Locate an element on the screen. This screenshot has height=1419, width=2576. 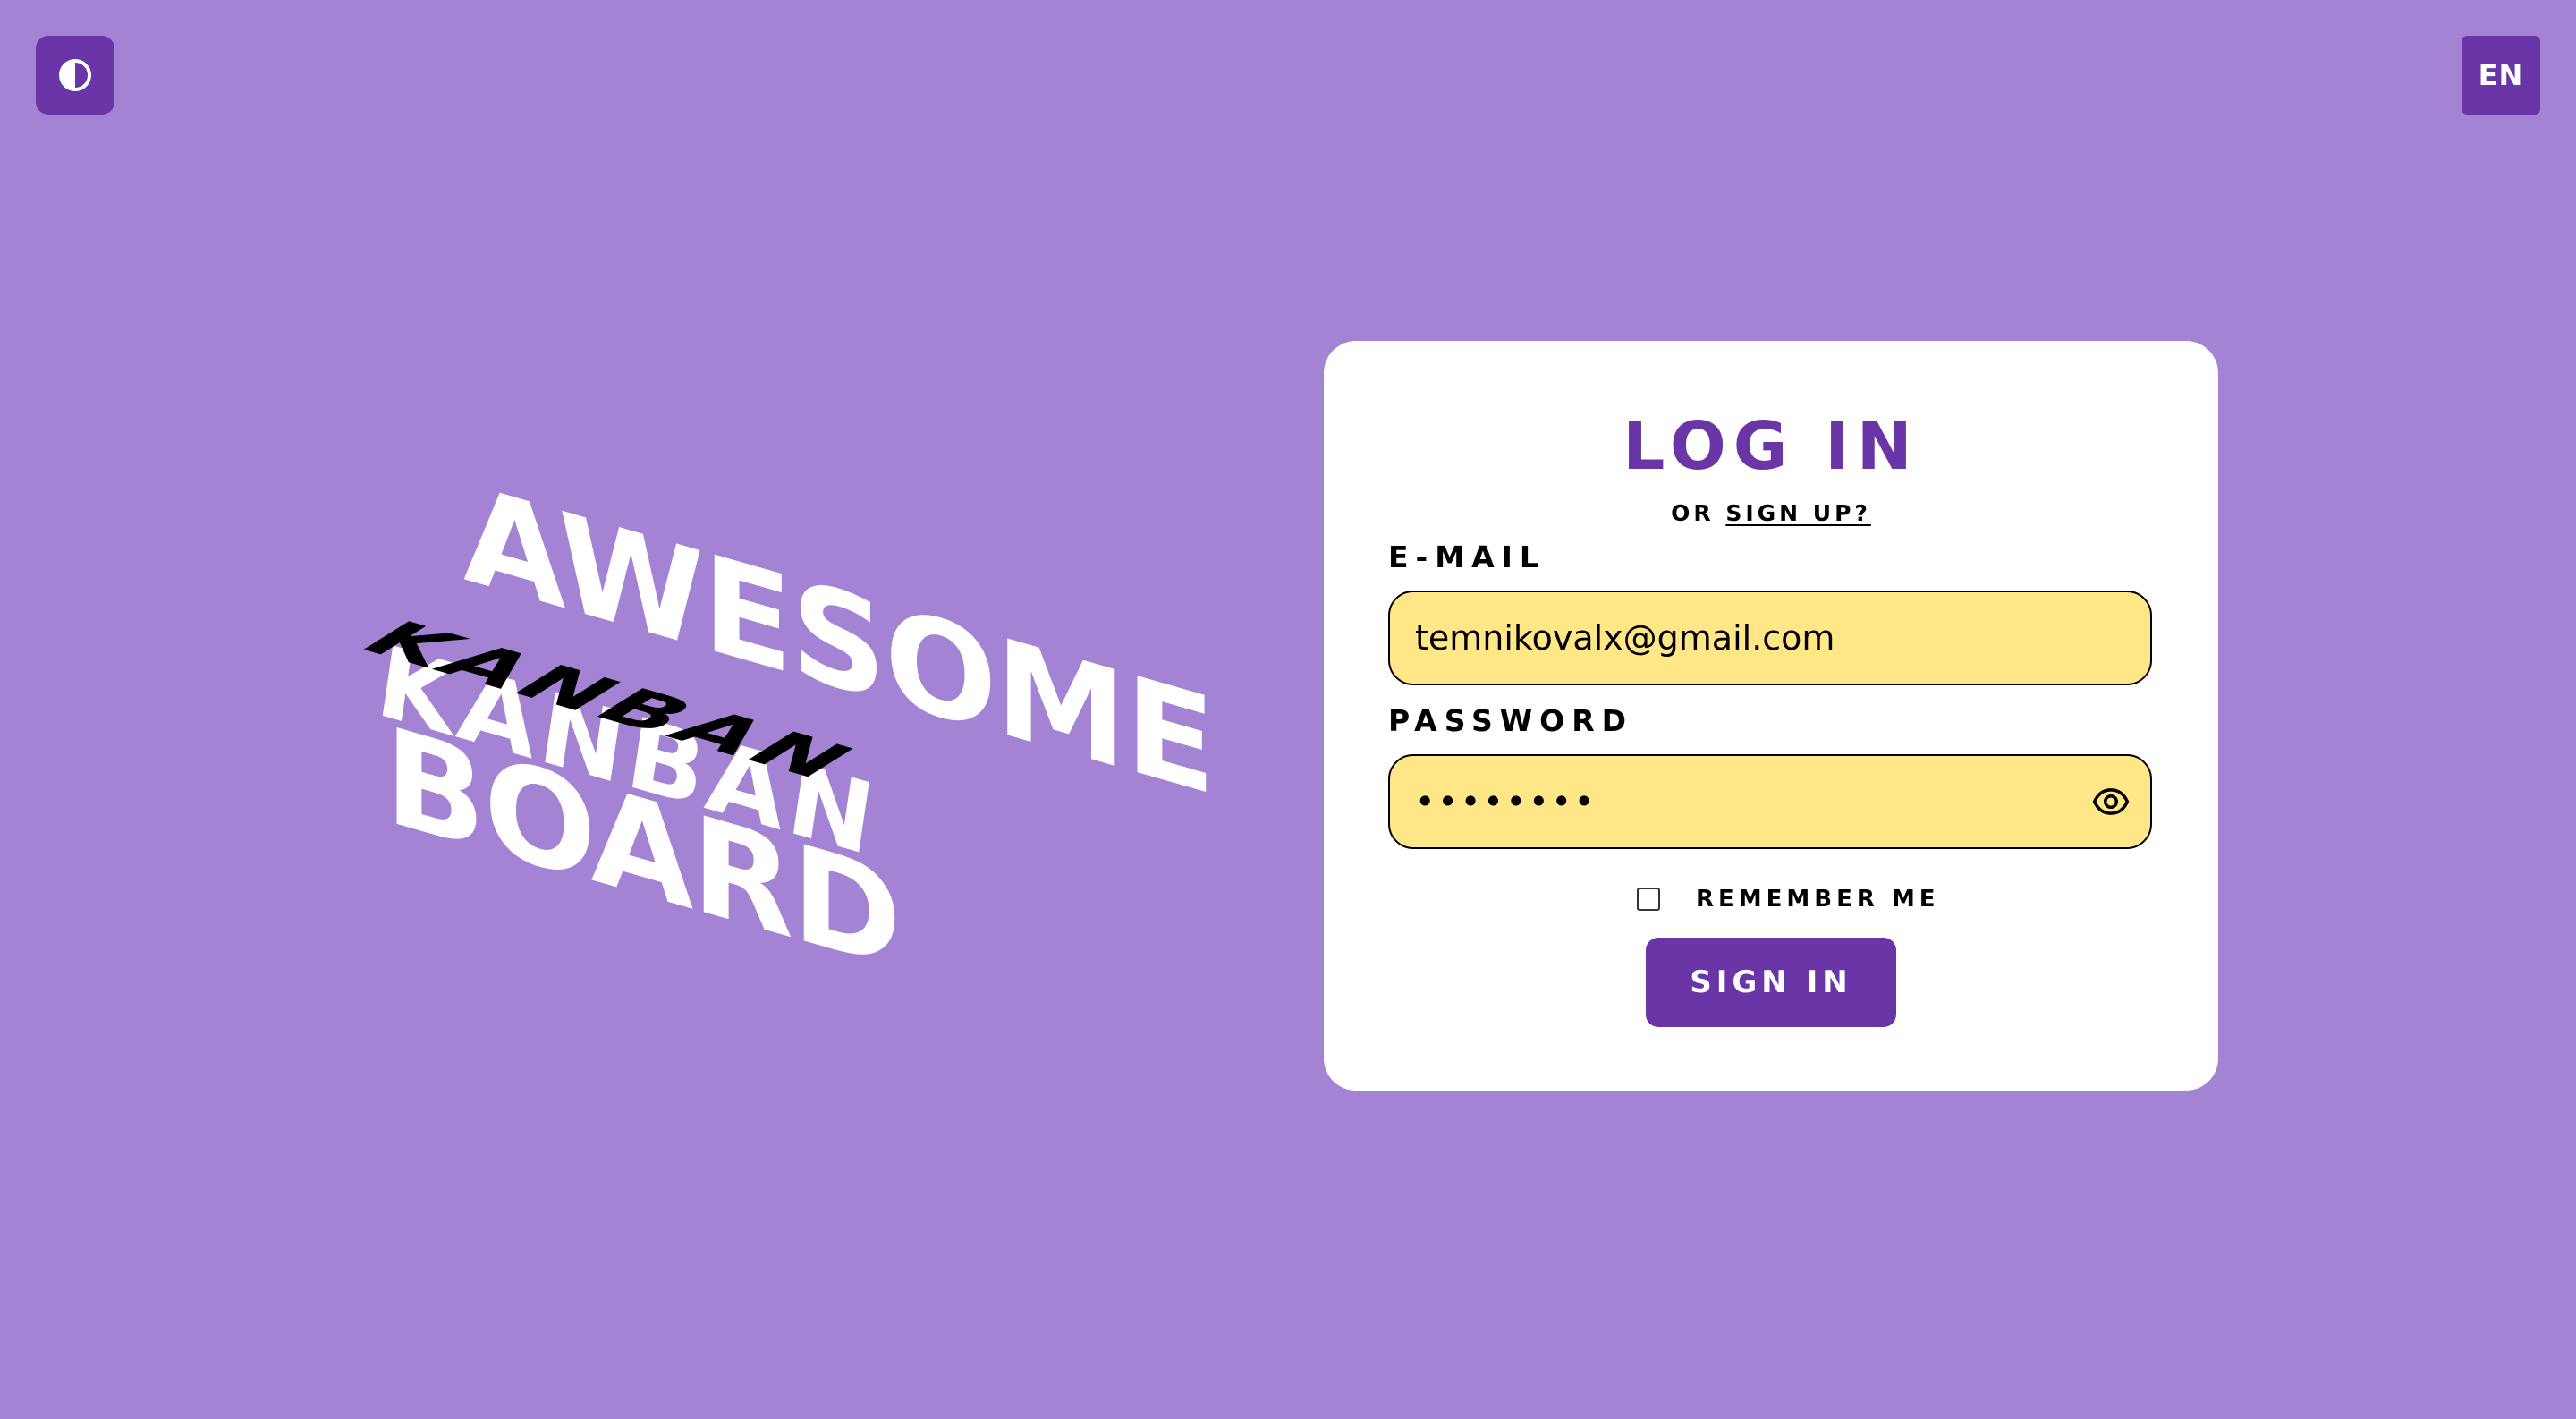
show-password-button is located at coordinates (2111, 801).